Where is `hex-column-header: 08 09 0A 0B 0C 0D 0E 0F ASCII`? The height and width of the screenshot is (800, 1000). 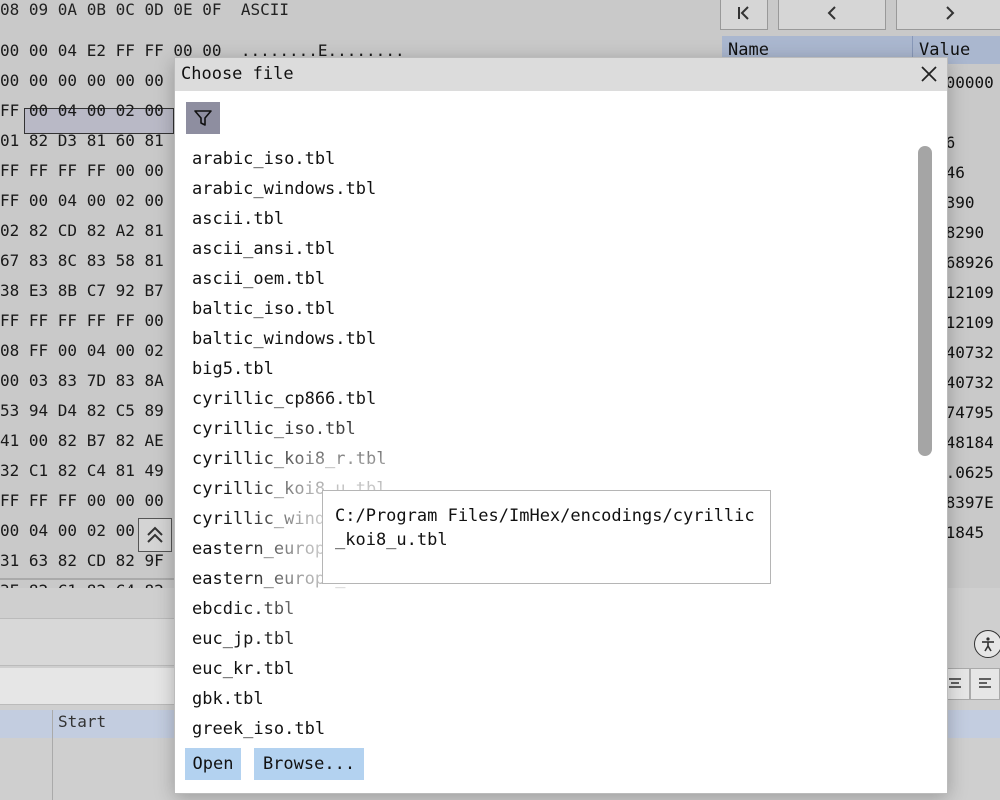 hex-column-header: 08 09 0A 0B 0C 0D 0E 0F ASCII is located at coordinates (144, 9).